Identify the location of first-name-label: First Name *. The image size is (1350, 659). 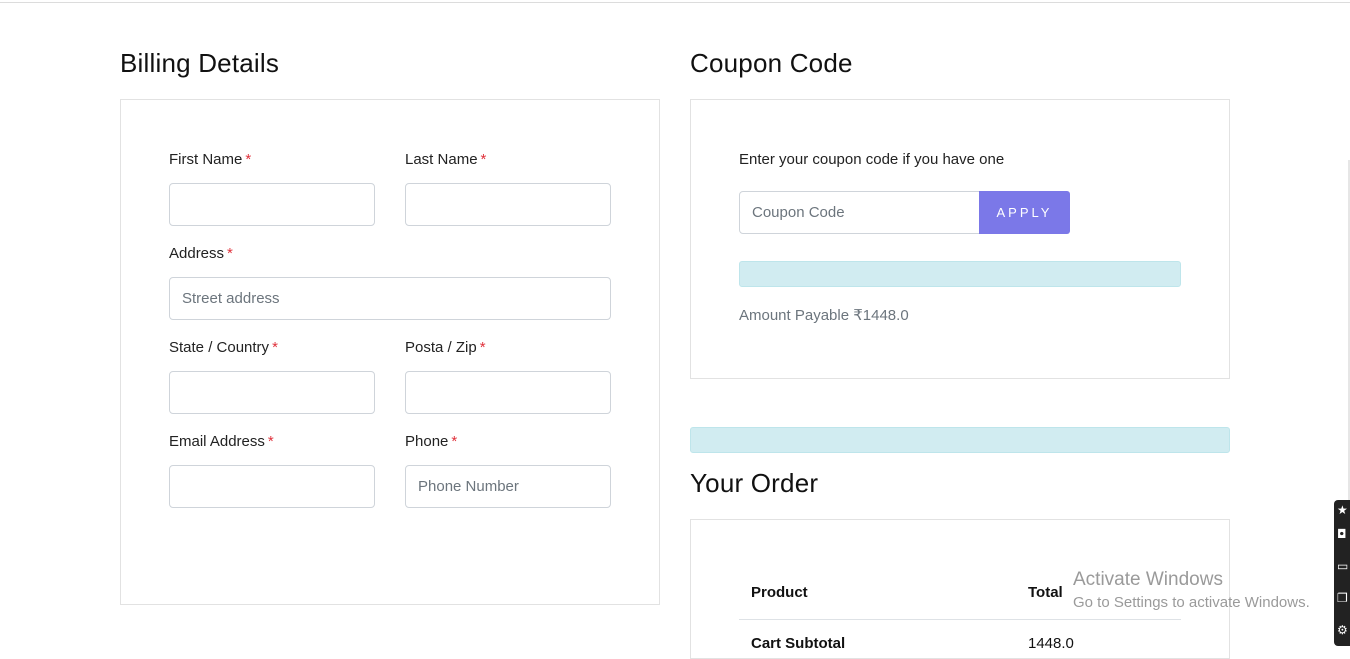
(210, 159).